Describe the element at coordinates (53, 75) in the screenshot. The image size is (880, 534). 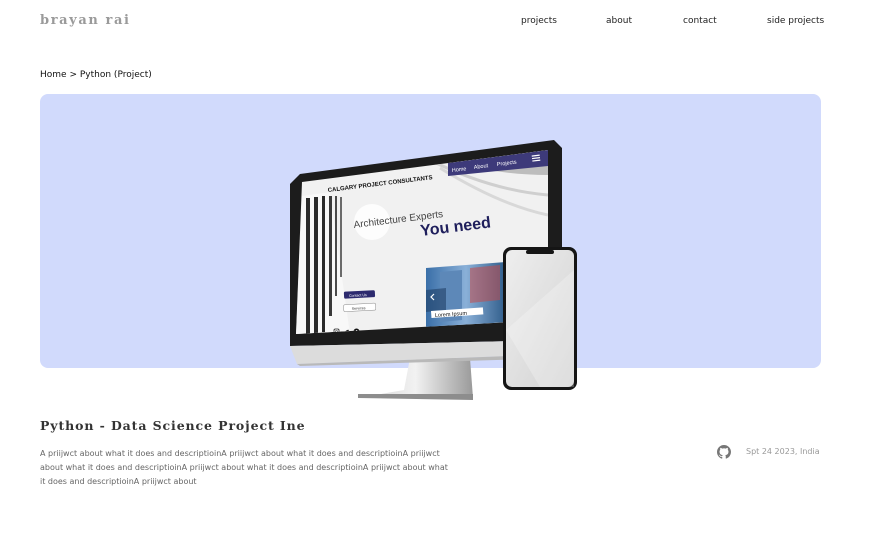
I see `breadcrumb-home: Home` at that location.